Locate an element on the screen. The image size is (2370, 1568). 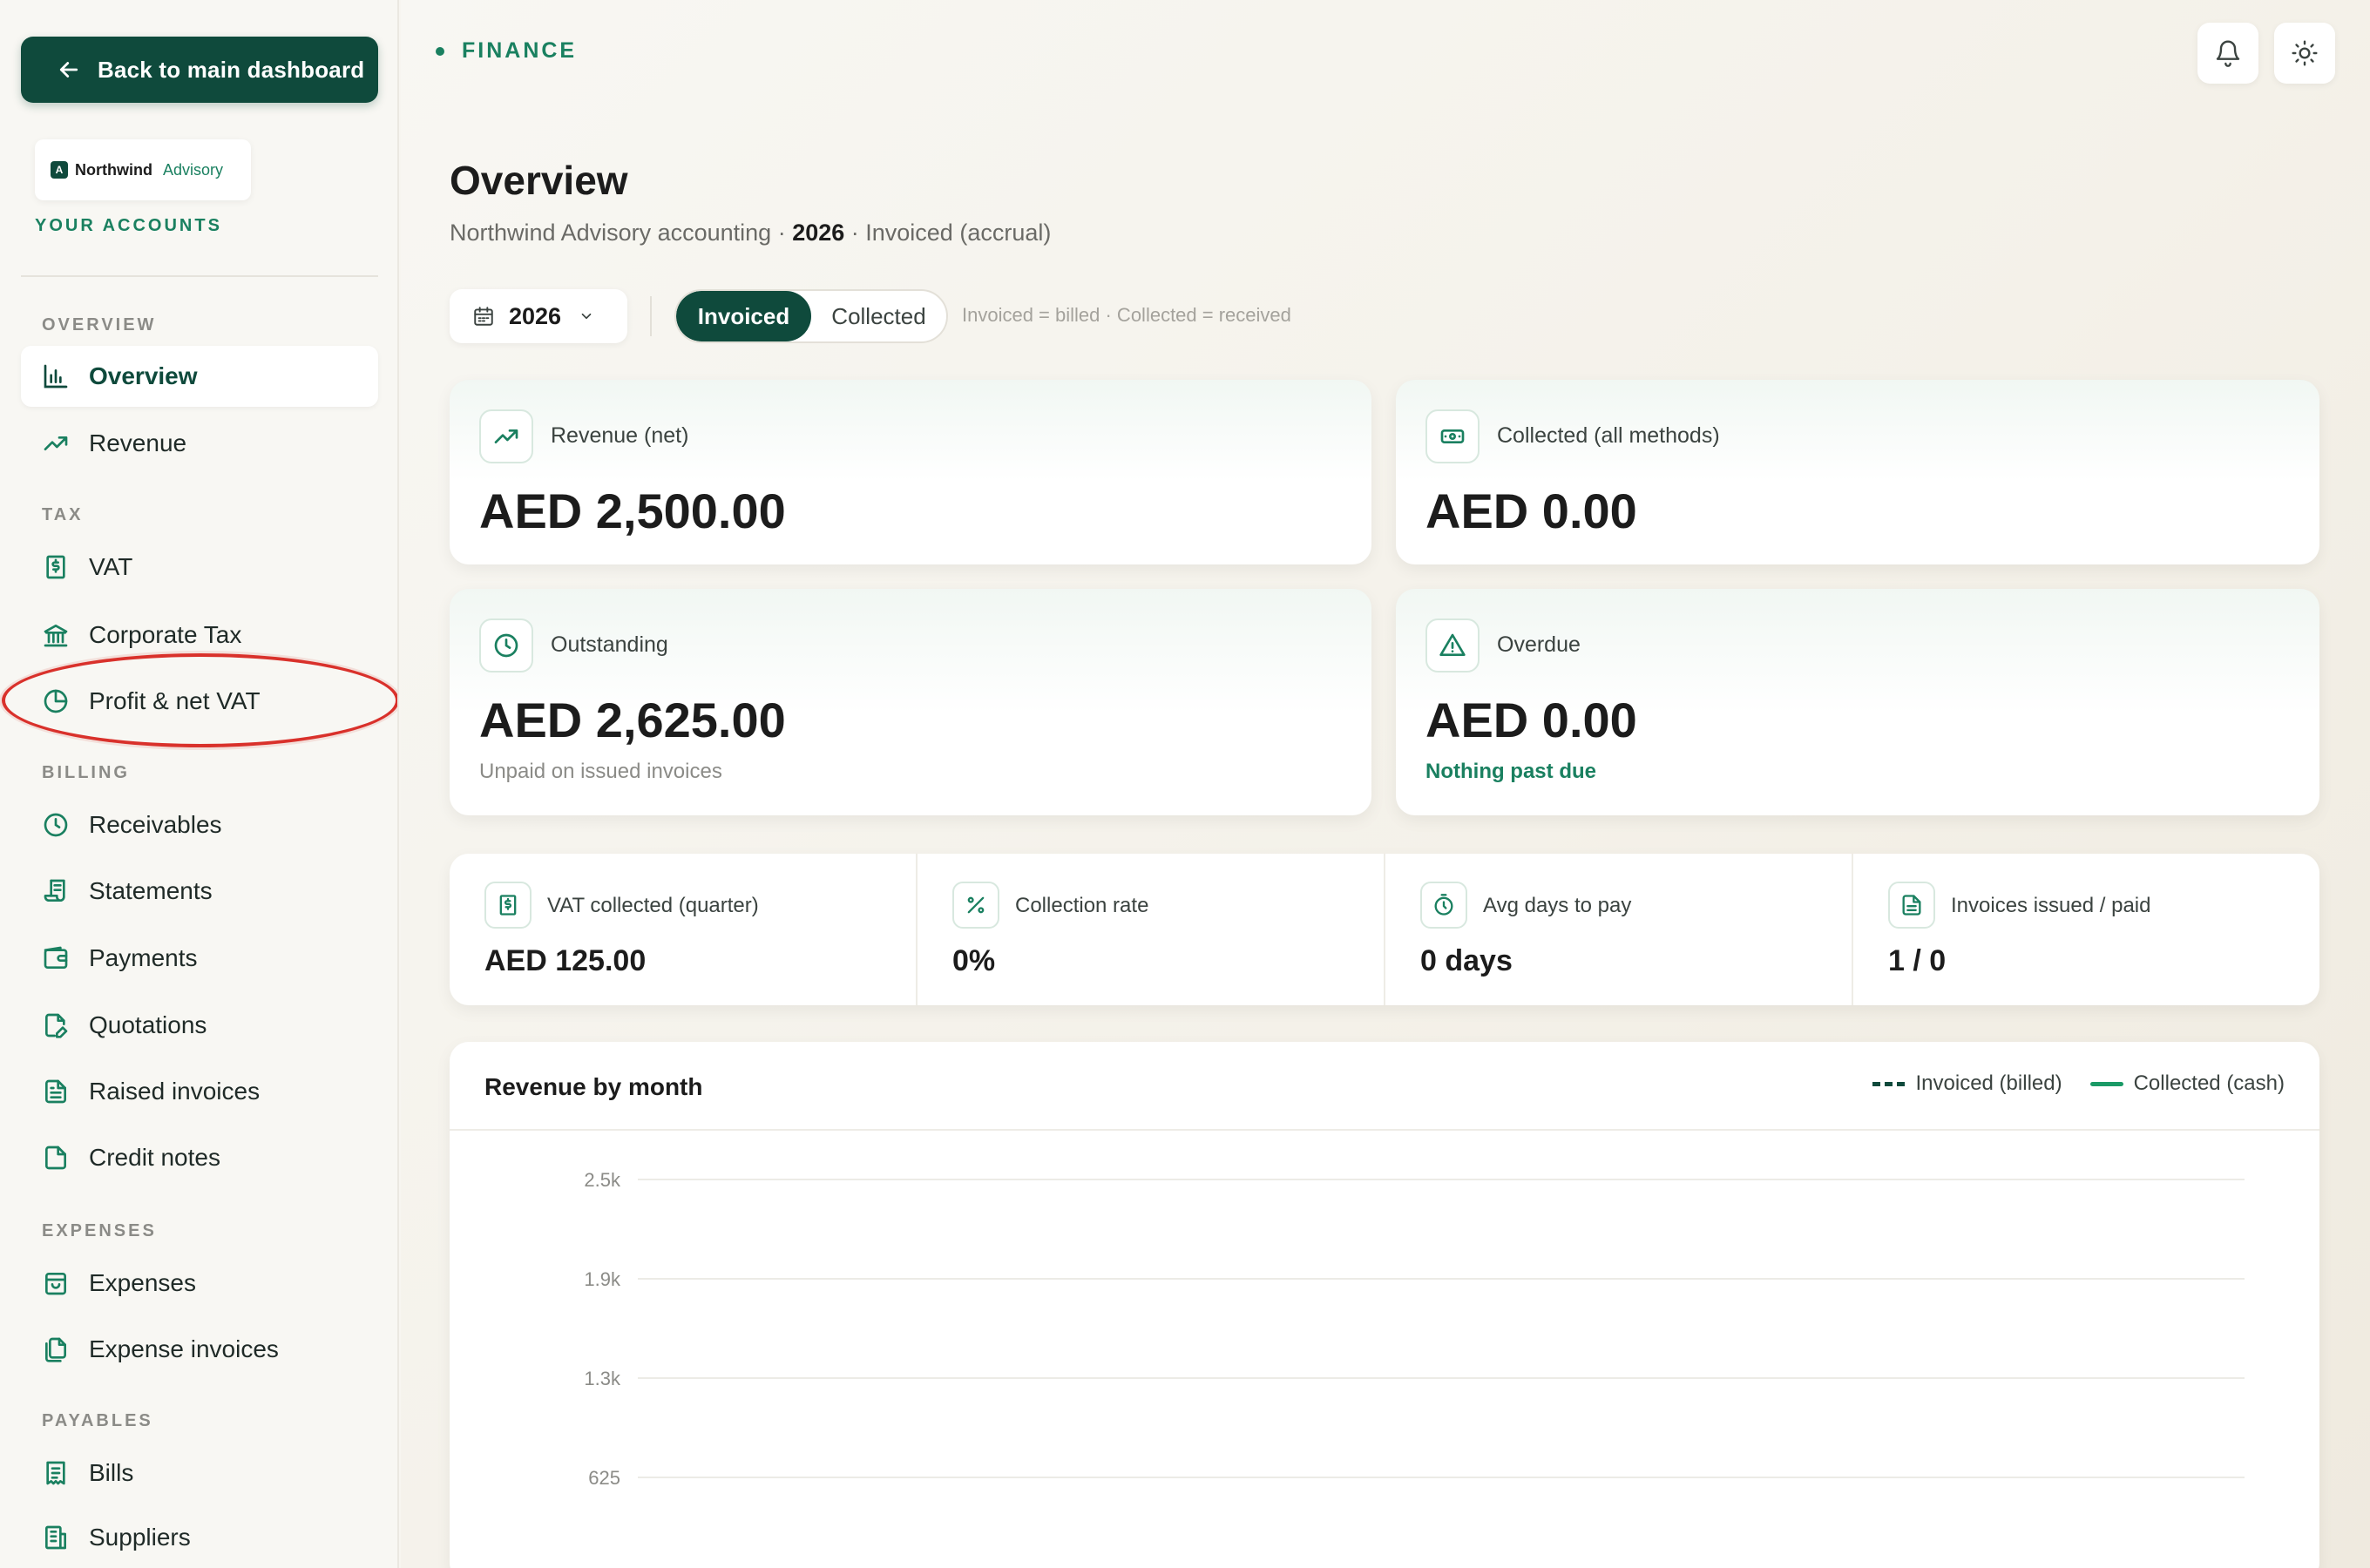
sidebar-item-statements: Statements is located at coordinates (199, 891).